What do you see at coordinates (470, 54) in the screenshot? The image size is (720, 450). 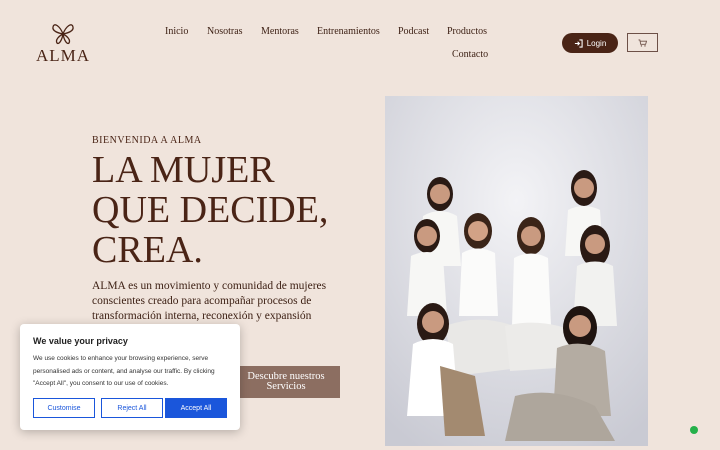 I see `nav-item-contacto: Contacto` at bounding box center [470, 54].